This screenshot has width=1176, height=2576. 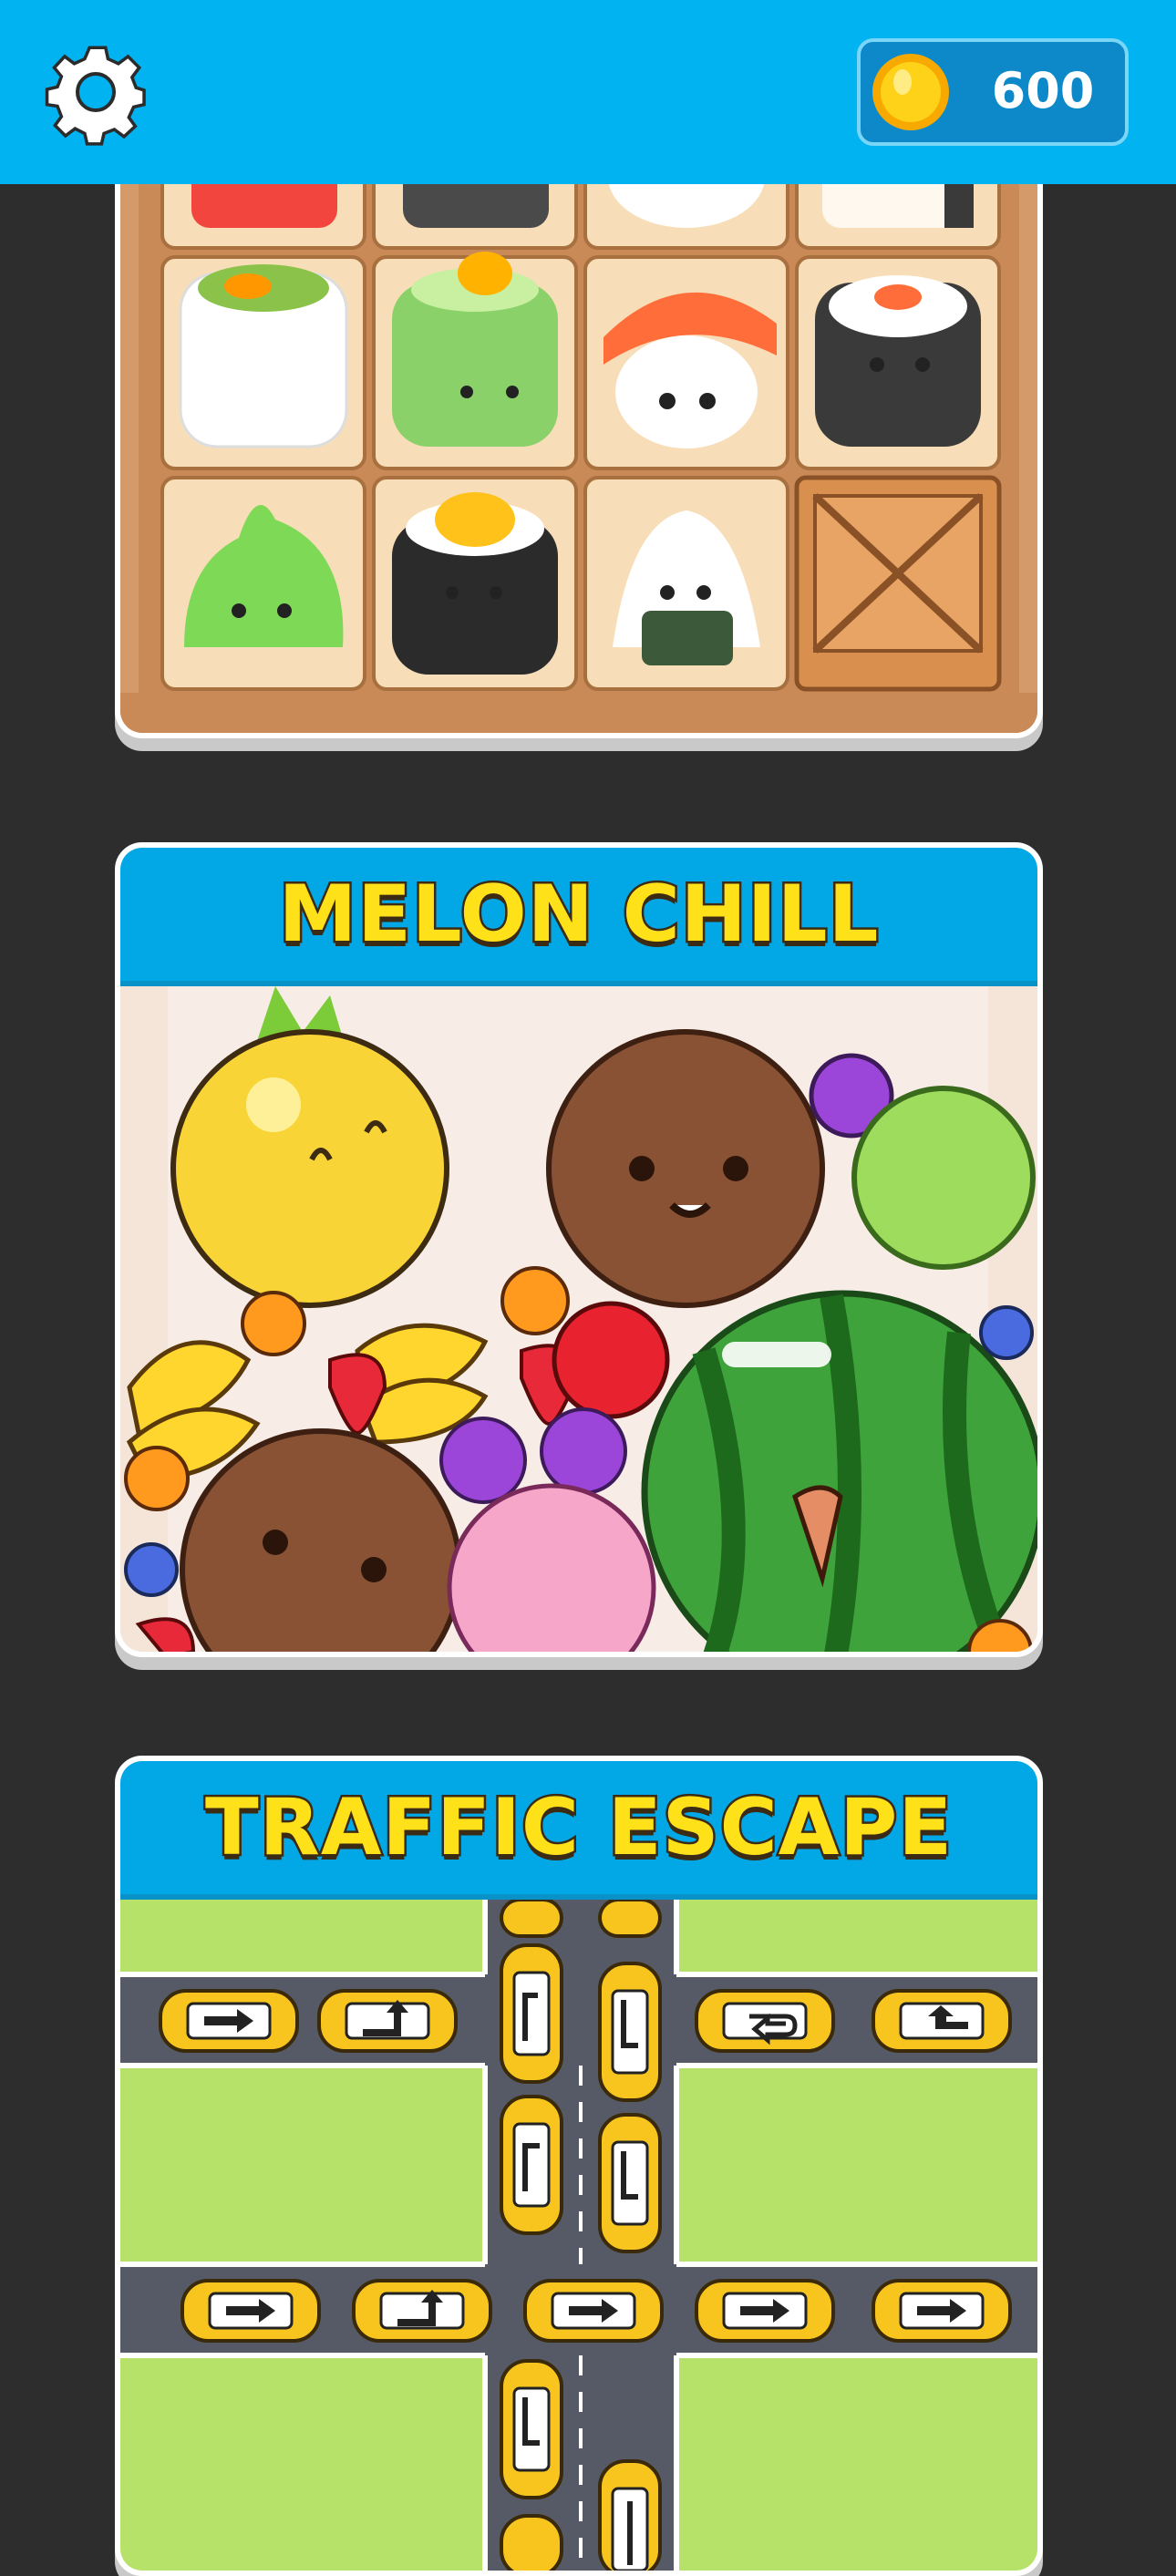 I want to click on gold-coin-icon, so click(x=911, y=92).